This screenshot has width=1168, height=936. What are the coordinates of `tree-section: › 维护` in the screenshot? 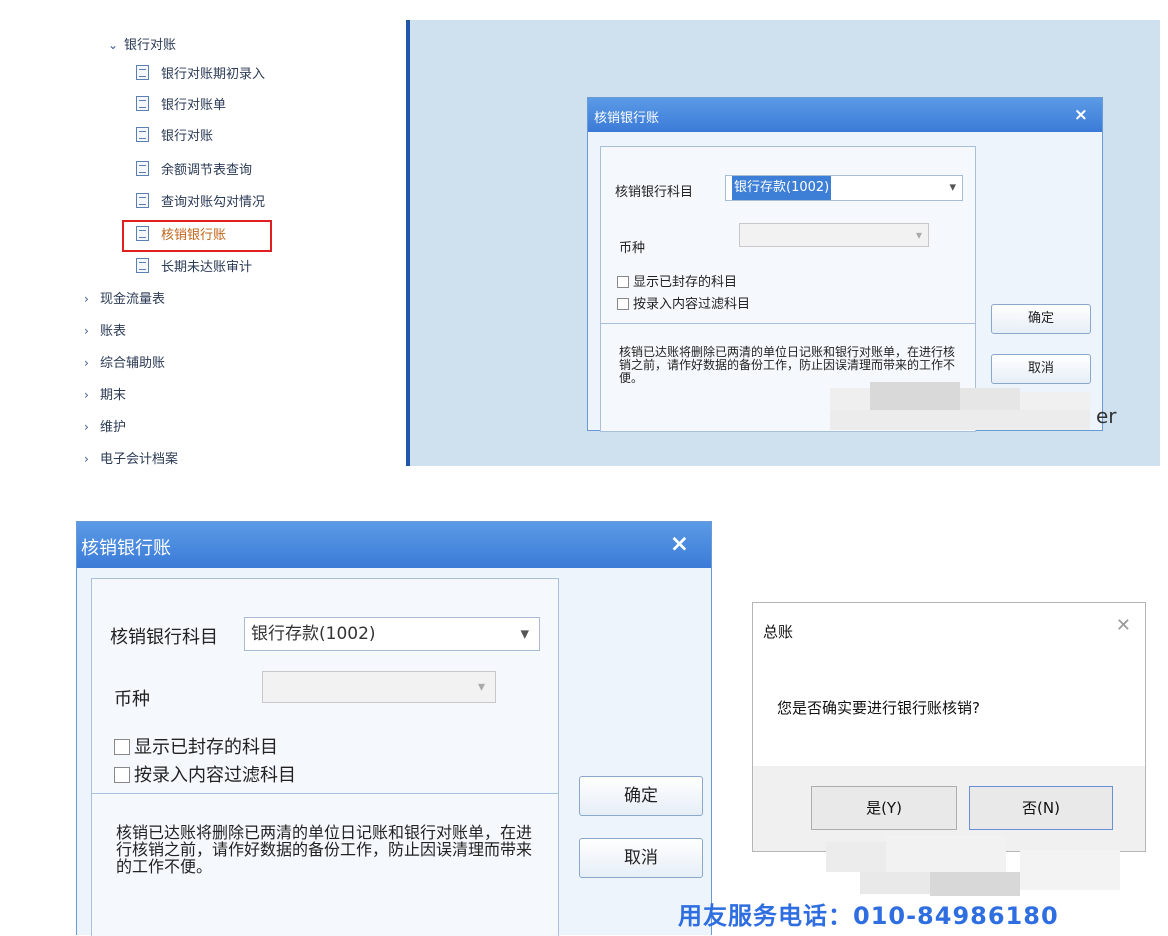 It's located at (105, 427).